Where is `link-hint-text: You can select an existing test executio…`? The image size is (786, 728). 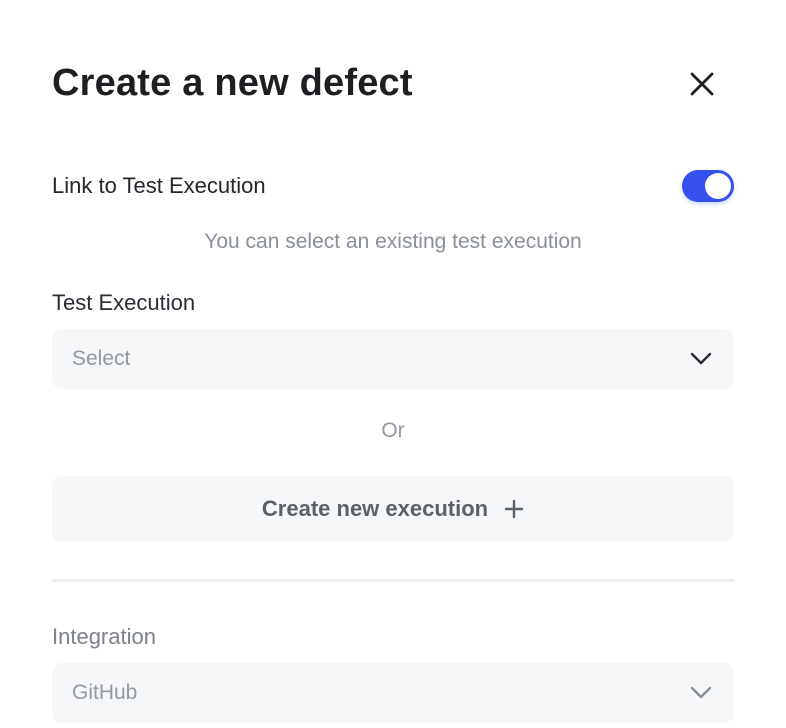
link-hint-text: You can select an existing test executio… is located at coordinates (393, 241).